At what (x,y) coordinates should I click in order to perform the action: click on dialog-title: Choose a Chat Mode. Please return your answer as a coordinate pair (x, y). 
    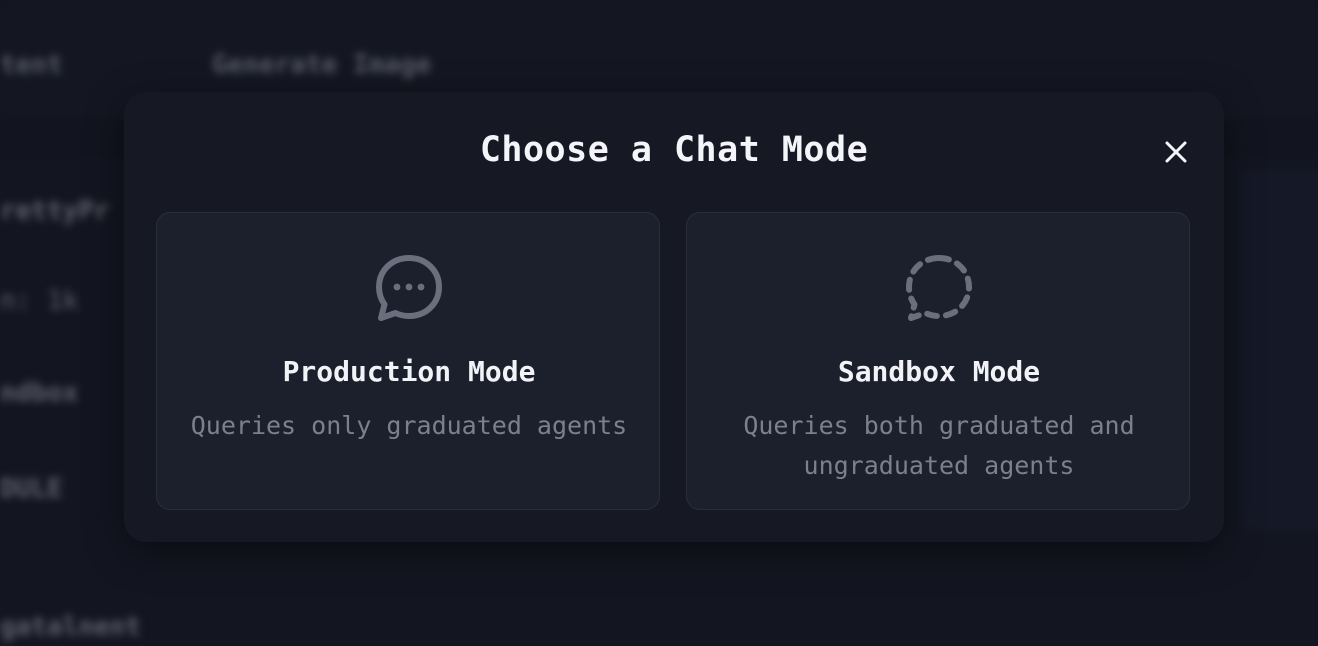
    Looking at the image, I should click on (674, 150).